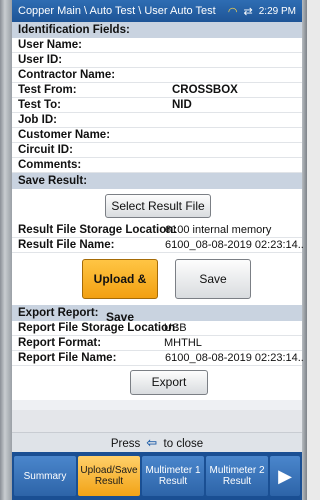 The image size is (320, 500). What do you see at coordinates (173, 476) in the screenshot?
I see `tab-multimeter-1-result: Multimeter 1 Result` at bounding box center [173, 476].